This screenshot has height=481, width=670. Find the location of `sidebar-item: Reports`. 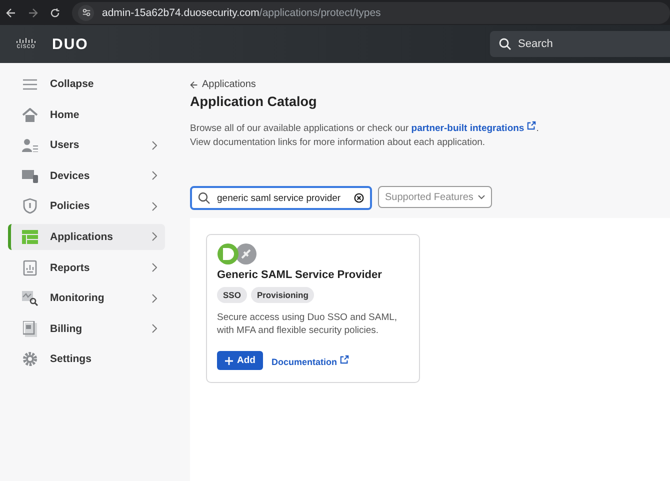

sidebar-item: Reports is located at coordinates (86, 267).